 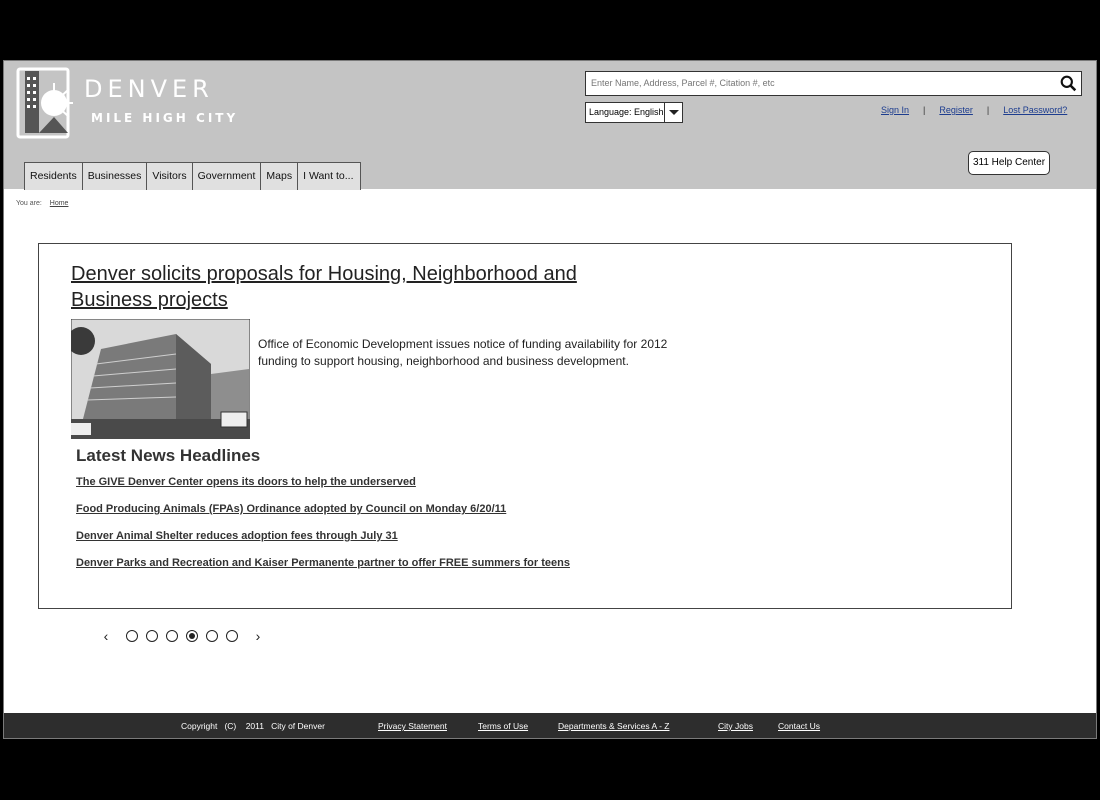 What do you see at coordinates (1035, 110) in the screenshot?
I see `lost-password-link: Lost Password?` at bounding box center [1035, 110].